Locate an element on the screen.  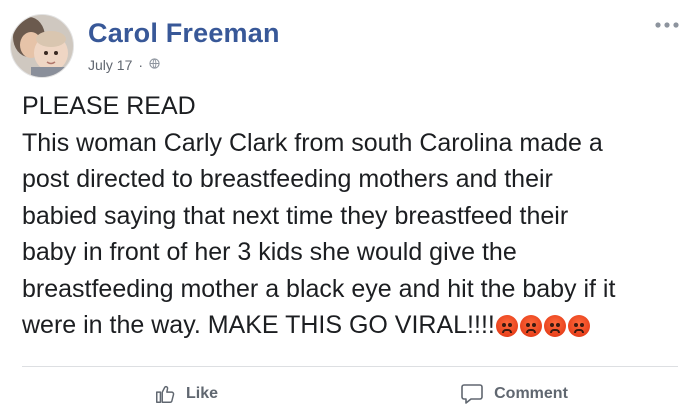
thumbs-up-icon is located at coordinates (165, 394).